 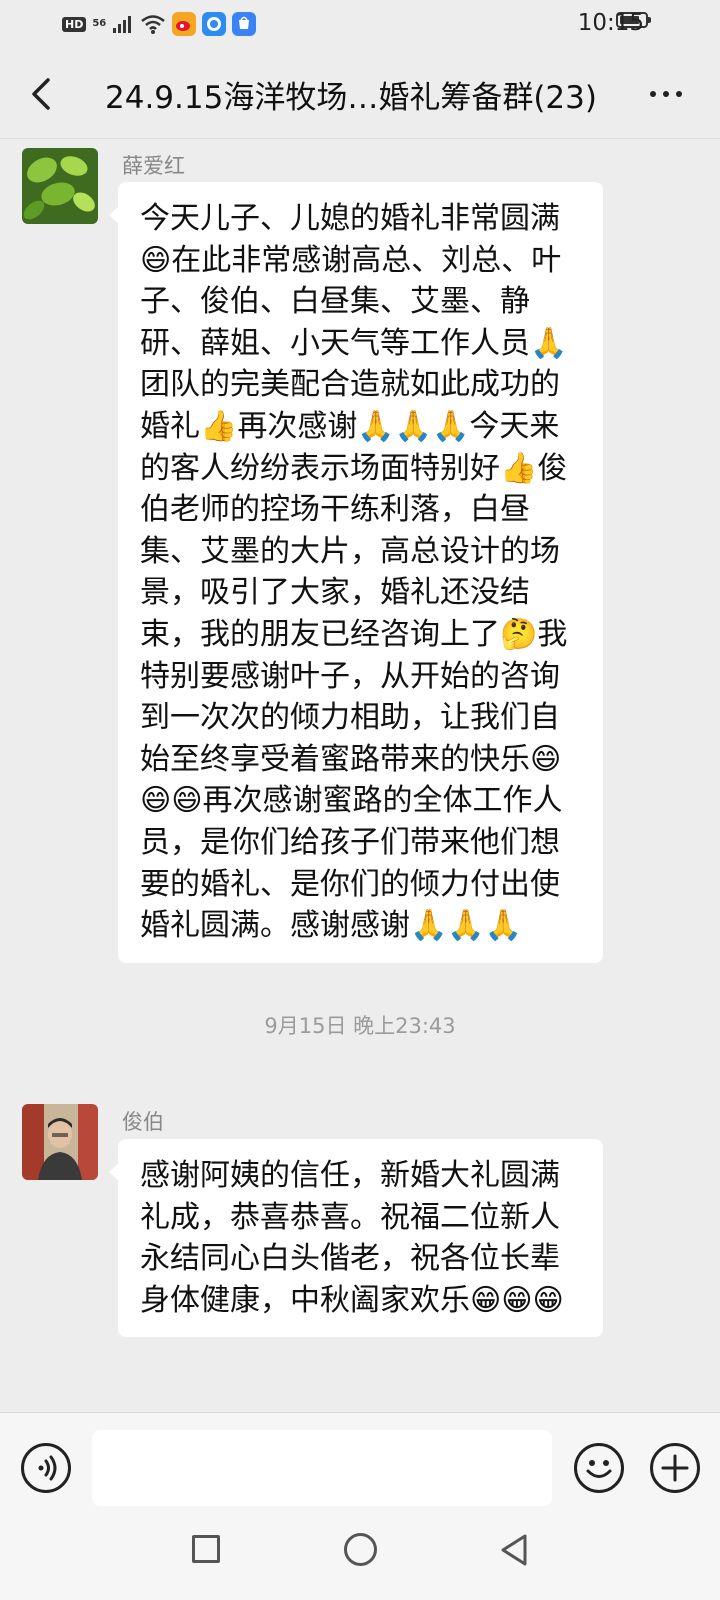 I want to click on more-dots-icon, so click(x=653, y=94).